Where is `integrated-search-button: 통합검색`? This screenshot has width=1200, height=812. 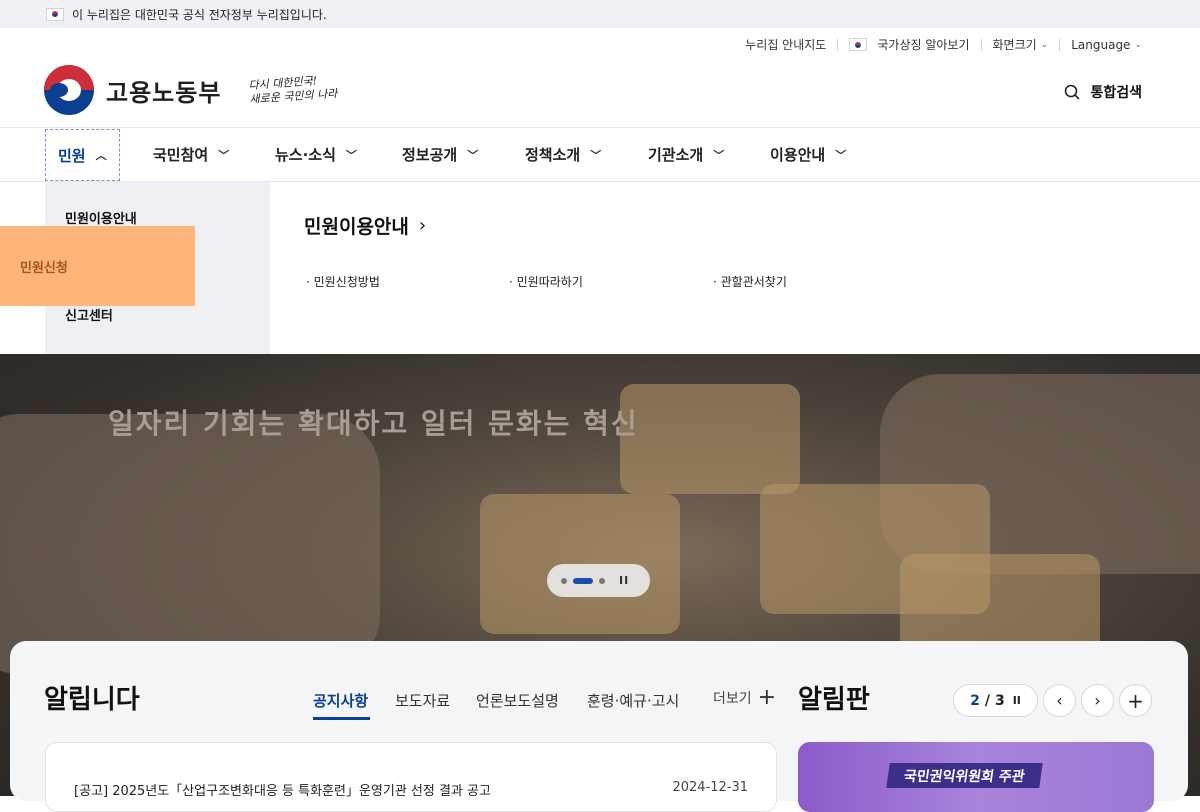 integrated-search-button: 통합검색 is located at coordinates (1103, 92).